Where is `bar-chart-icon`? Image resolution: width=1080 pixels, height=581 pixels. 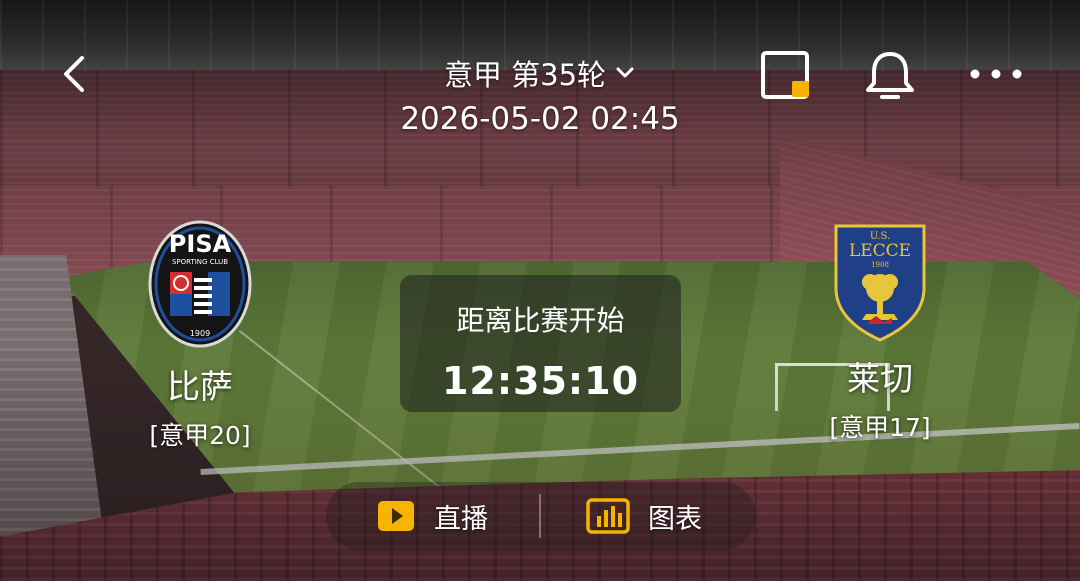 bar-chart-icon is located at coordinates (608, 516).